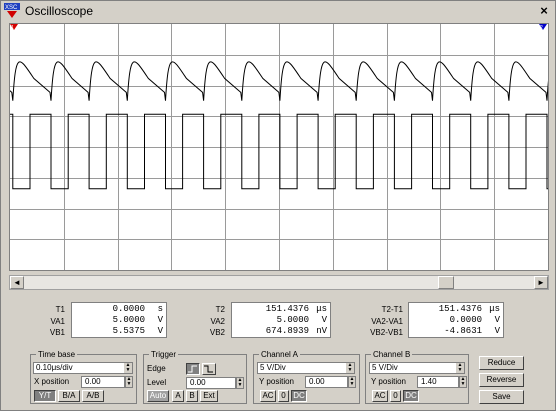 This screenshot has width=556, height=411. I want to click on readout-label: VA2-VA1, so click(387, 321).